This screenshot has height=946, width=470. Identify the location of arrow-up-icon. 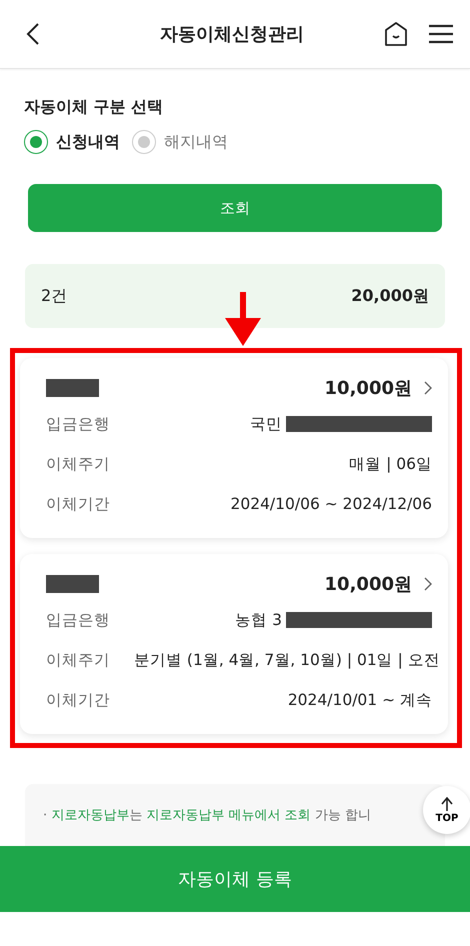
(447, 803).